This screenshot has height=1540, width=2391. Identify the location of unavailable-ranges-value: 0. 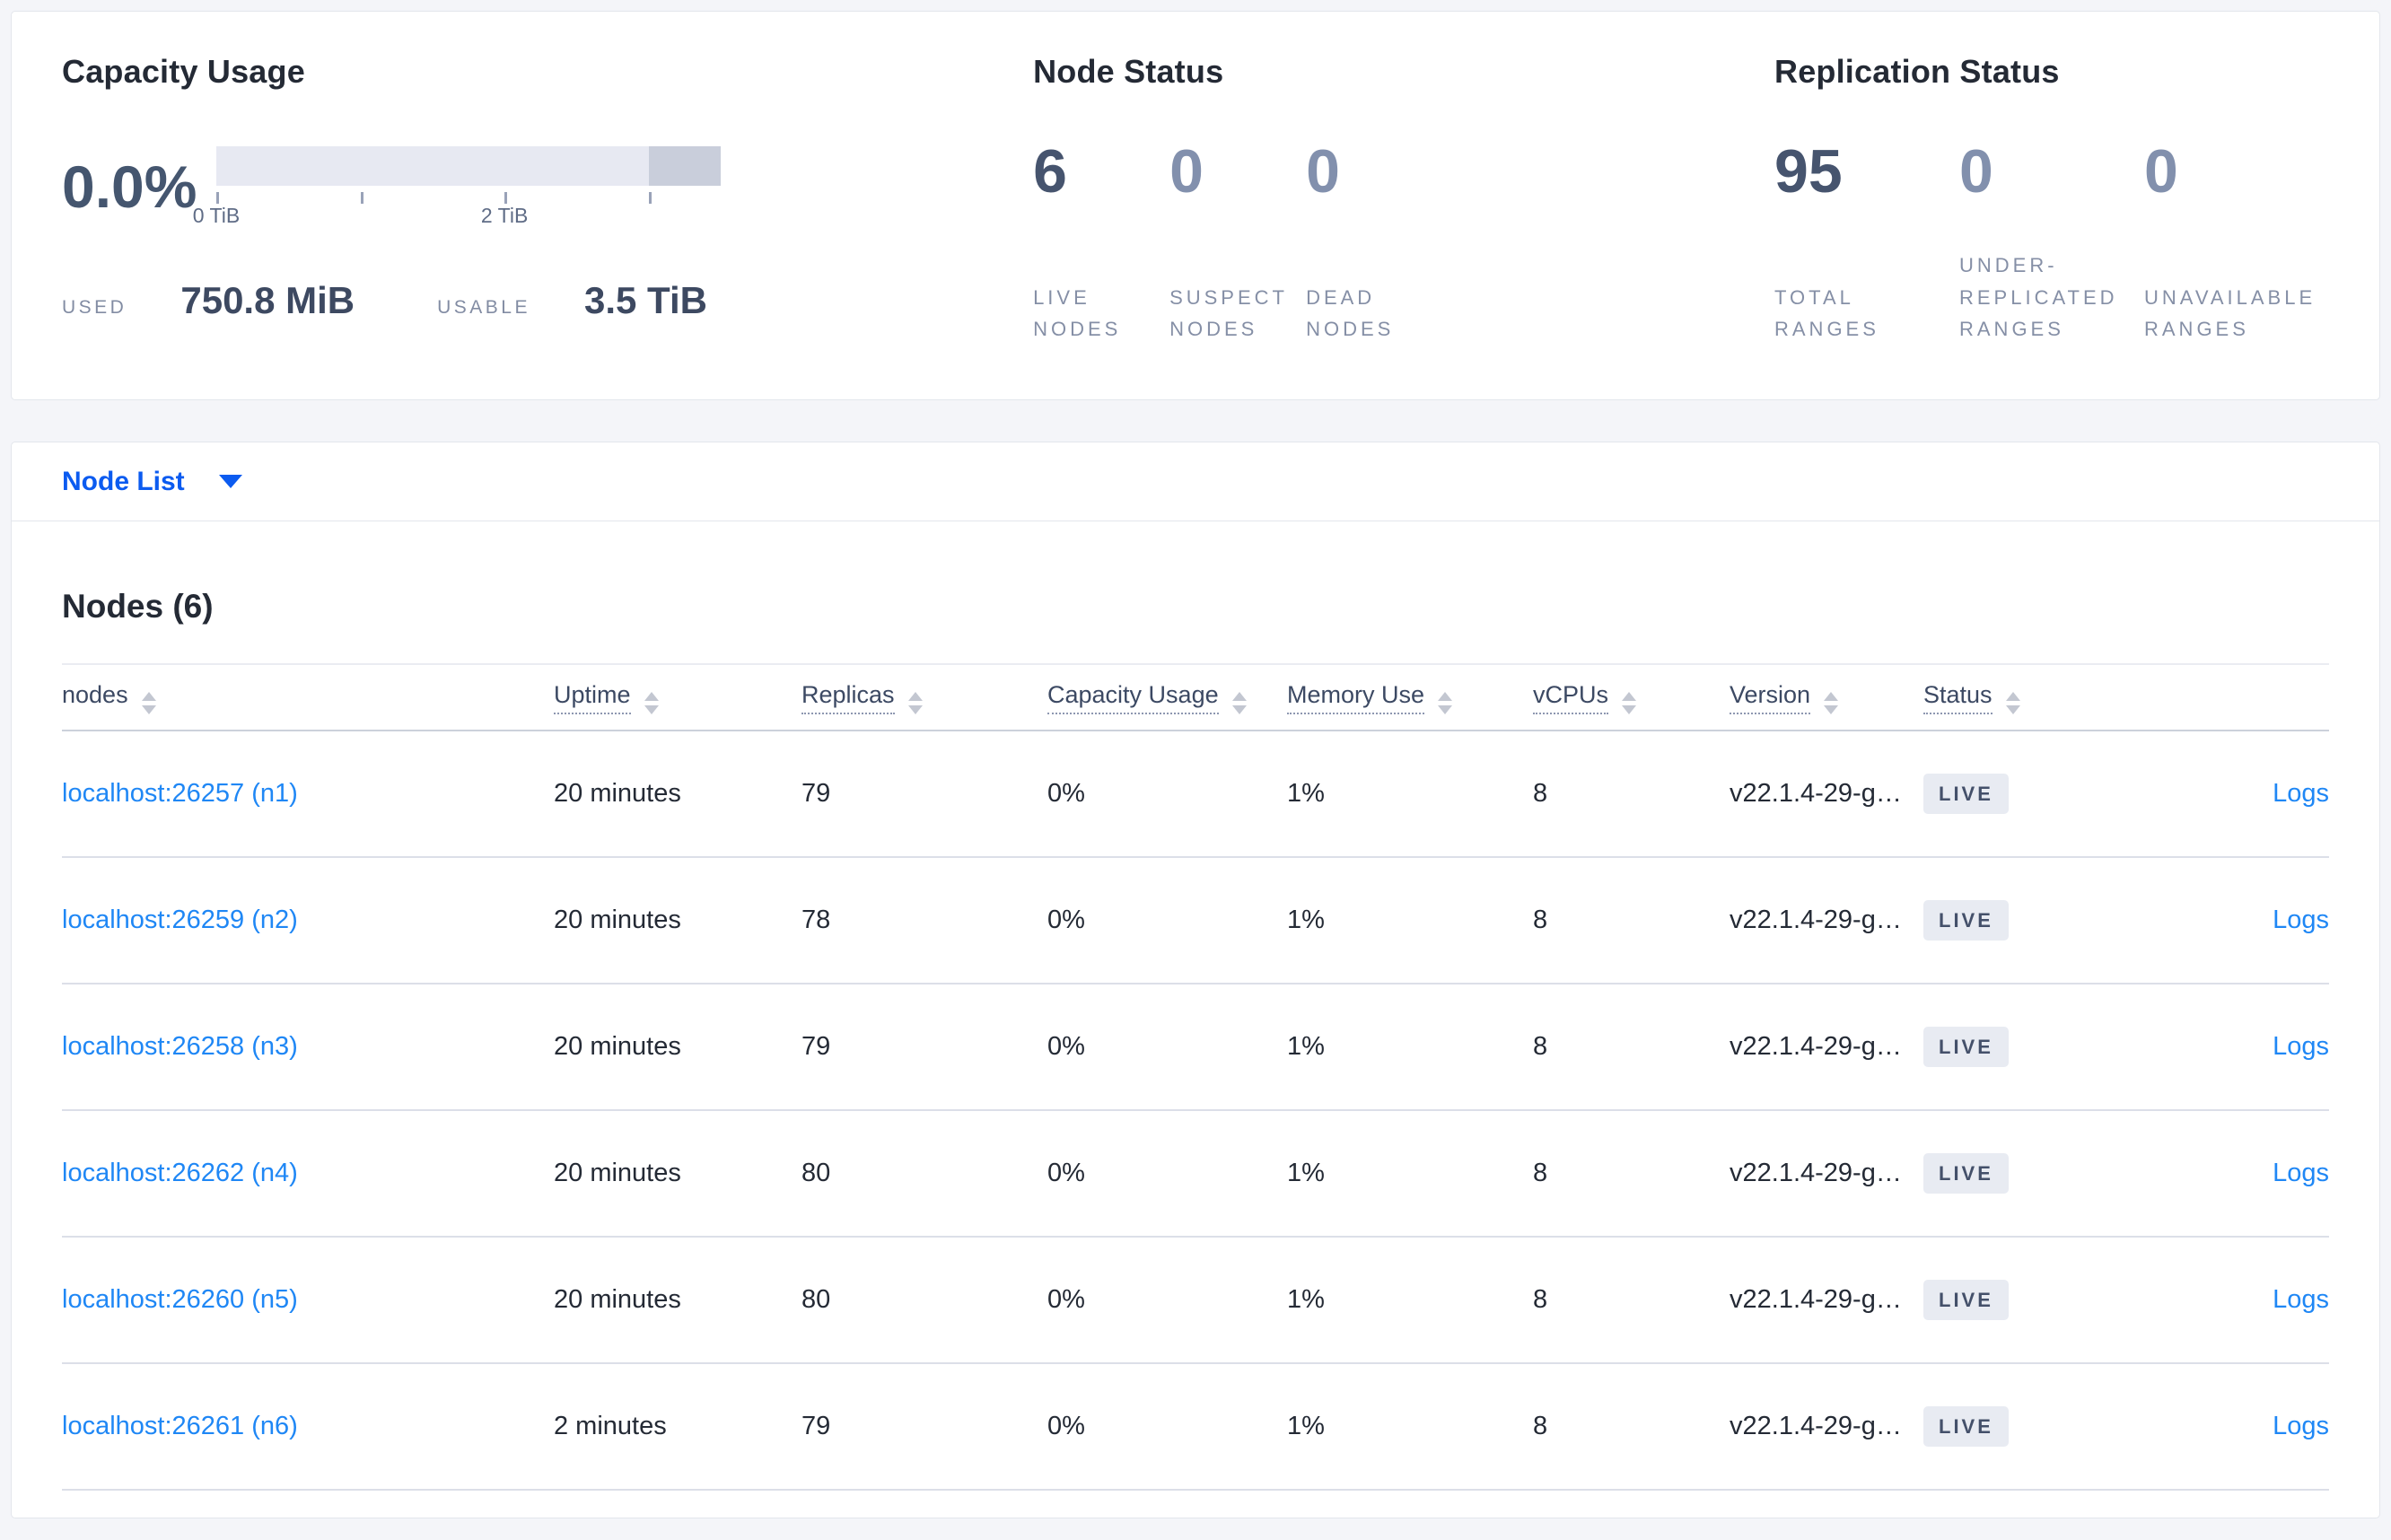
(2161, 171).